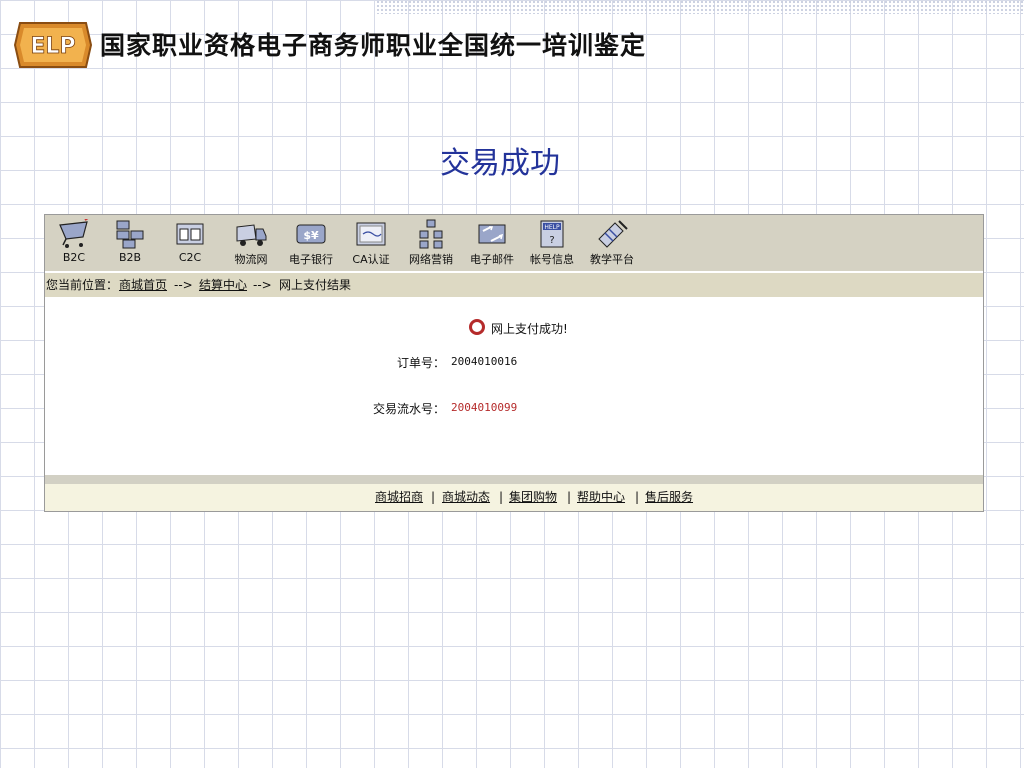 The width and height of the screenshot is (1024, 768). What do you see at coordinates (431, 259) in the screenshot?
I see `toolbar-item-label: 网络营销` at bounding box center [431, 259].